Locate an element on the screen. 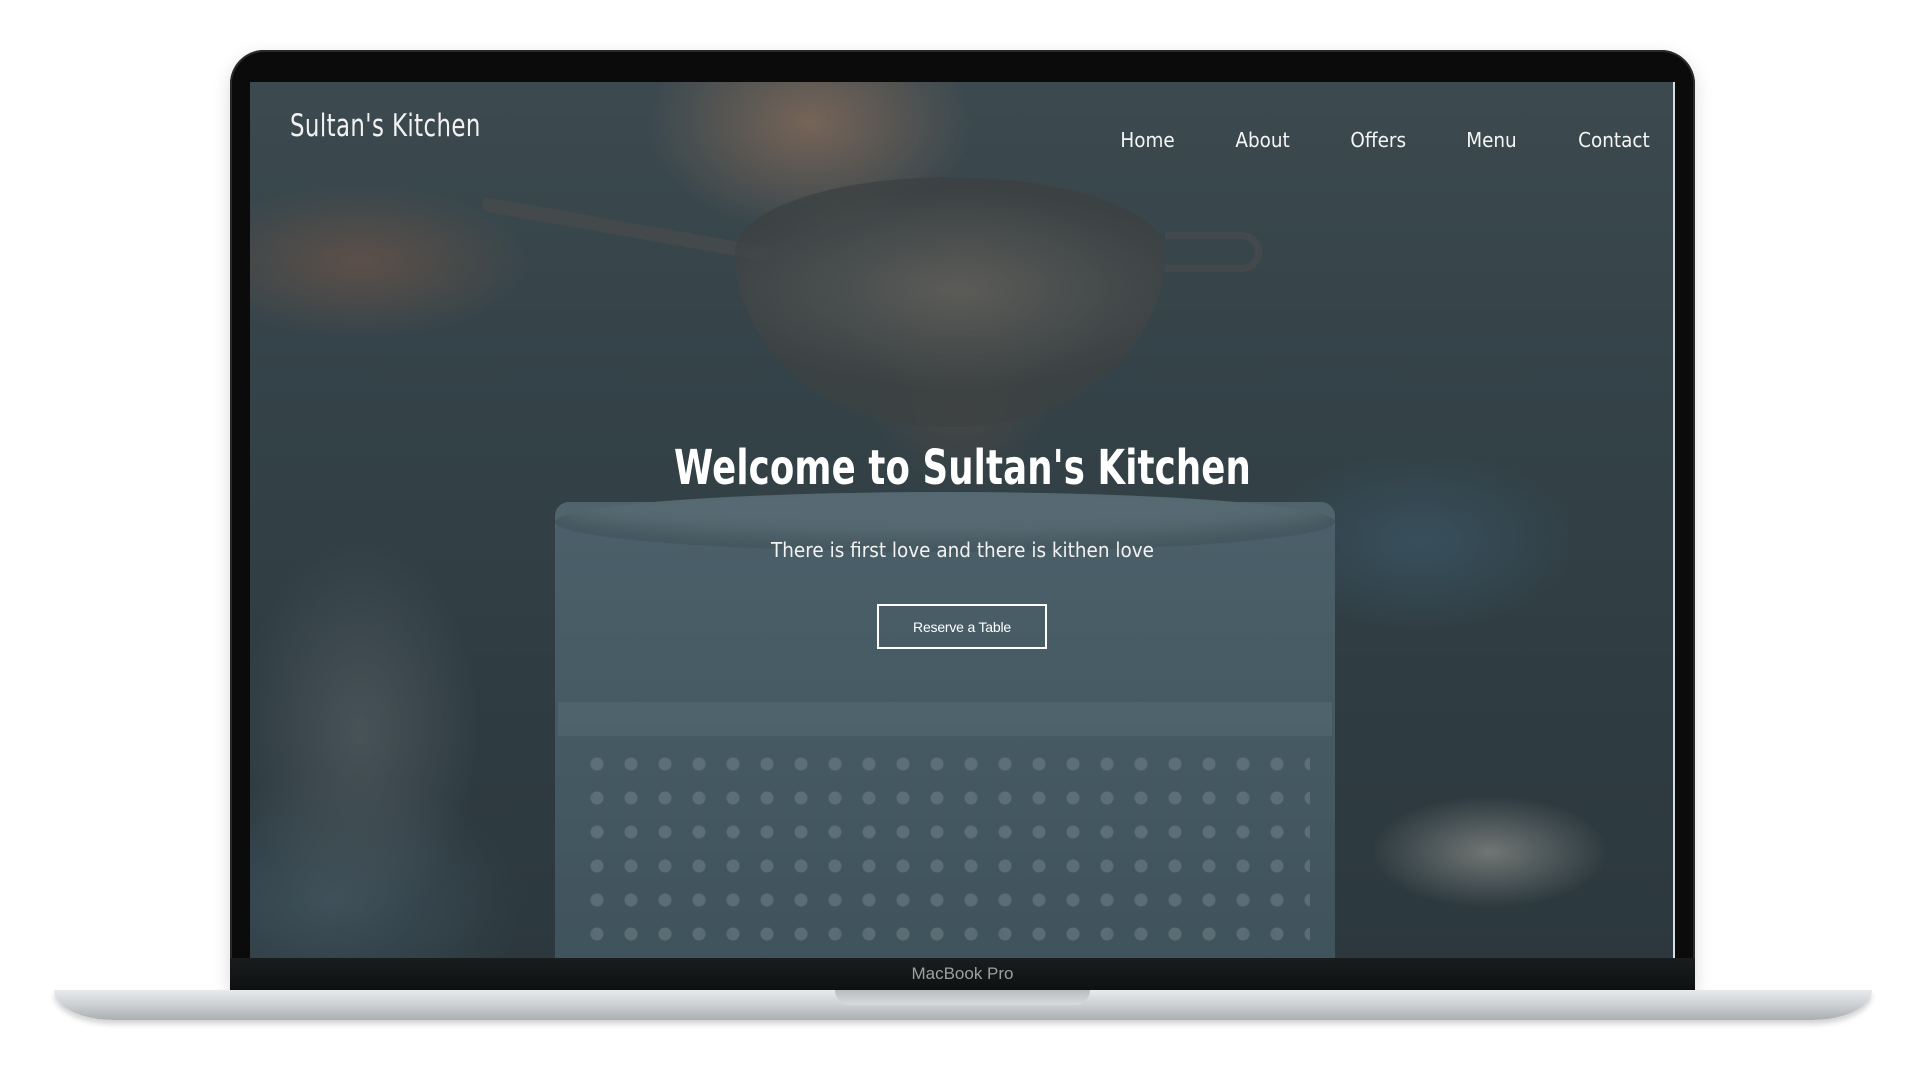  reserve-table-button: Reserve a Table is located at coordinates (962, 626).